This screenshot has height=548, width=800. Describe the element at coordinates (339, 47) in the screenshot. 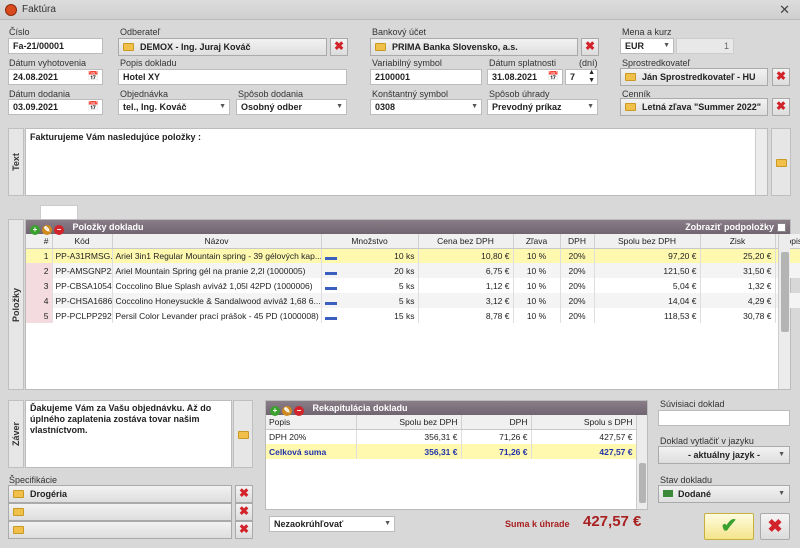

I see `clear-odberatel-button: ✖` at that location.